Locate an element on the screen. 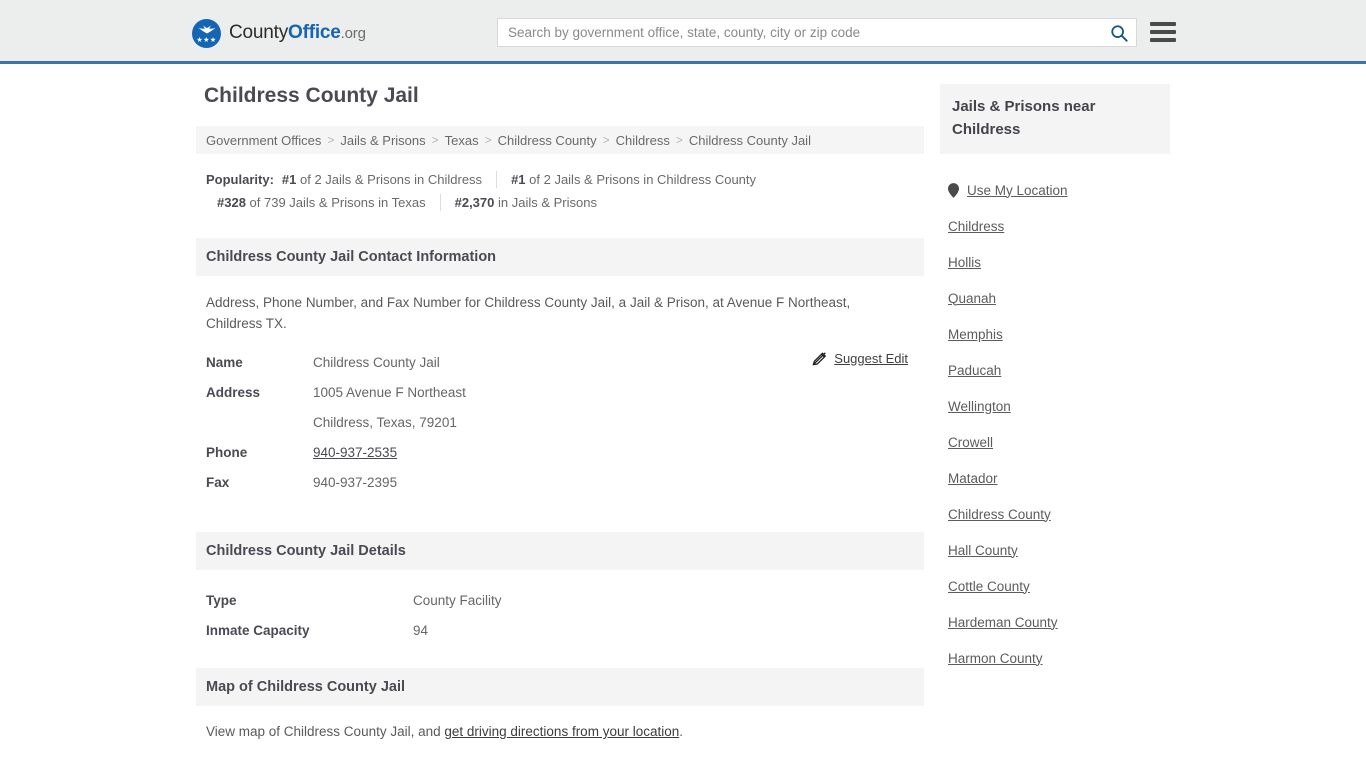 Image resolution: width=1366 pixels, height=768 pixels. search-bar is located at coordinates (817, 32).